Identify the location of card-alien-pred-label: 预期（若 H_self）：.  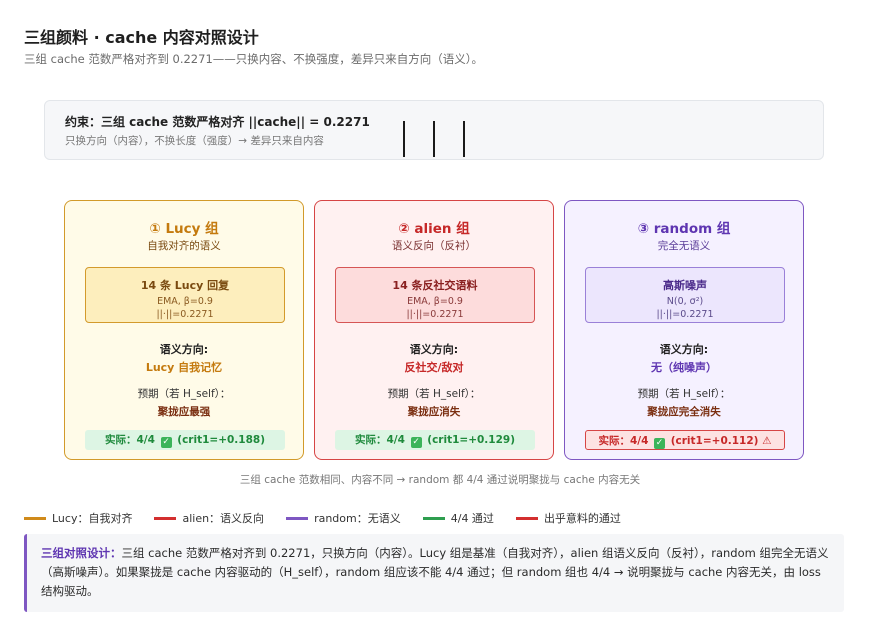
(434, 394).